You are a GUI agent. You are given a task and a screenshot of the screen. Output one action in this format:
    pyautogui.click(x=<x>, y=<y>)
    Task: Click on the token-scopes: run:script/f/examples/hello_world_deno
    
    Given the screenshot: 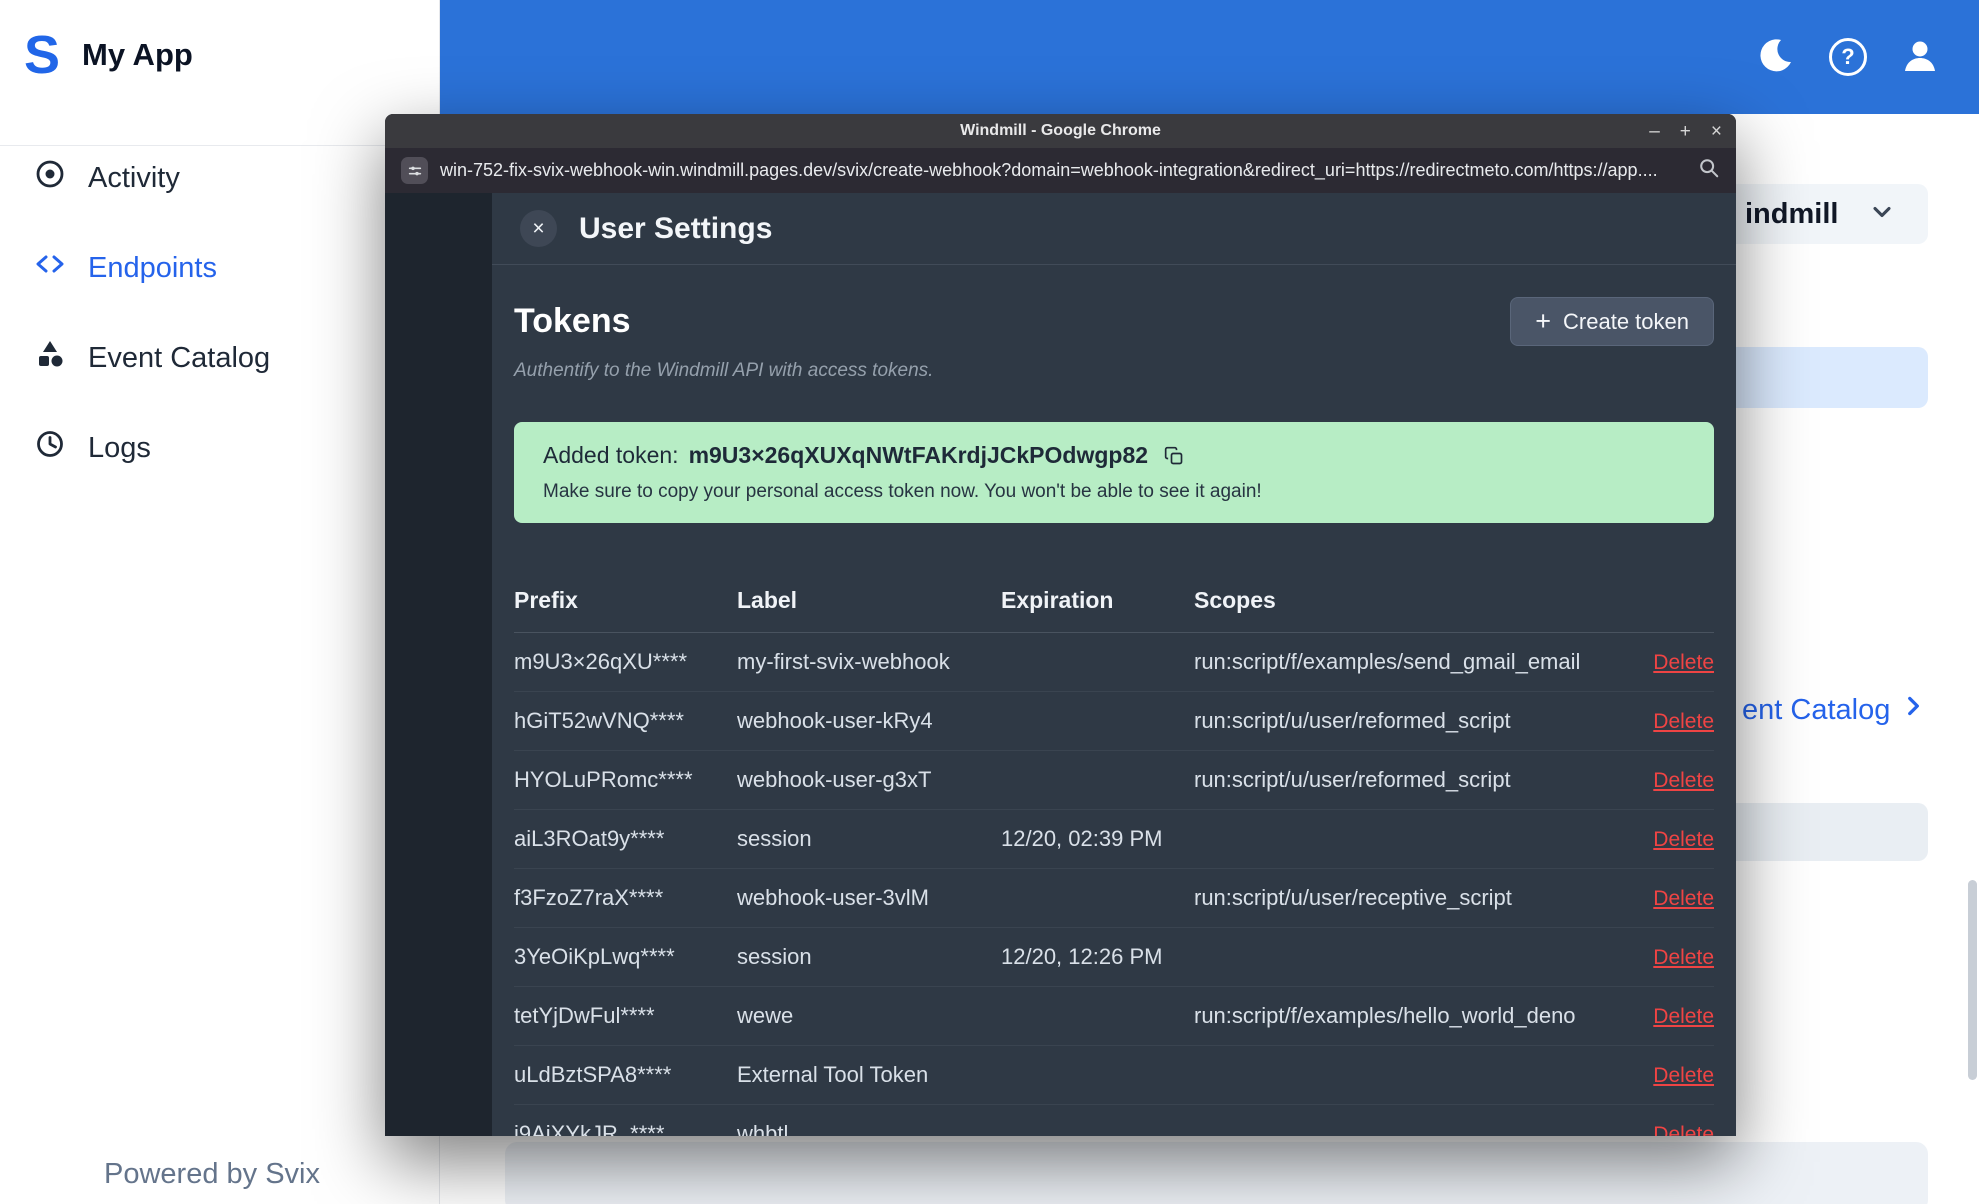 What is the action you would take?
    pyautogui.click(x=1385, y=1015)
    